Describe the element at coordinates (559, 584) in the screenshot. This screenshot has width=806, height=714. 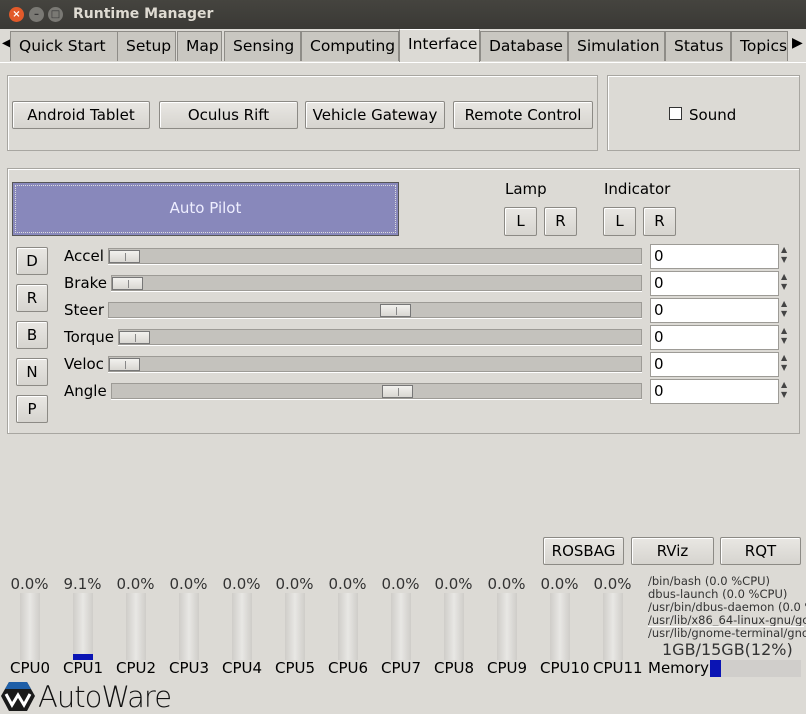
I see `cpu10-percent: 0.0%` at that location.